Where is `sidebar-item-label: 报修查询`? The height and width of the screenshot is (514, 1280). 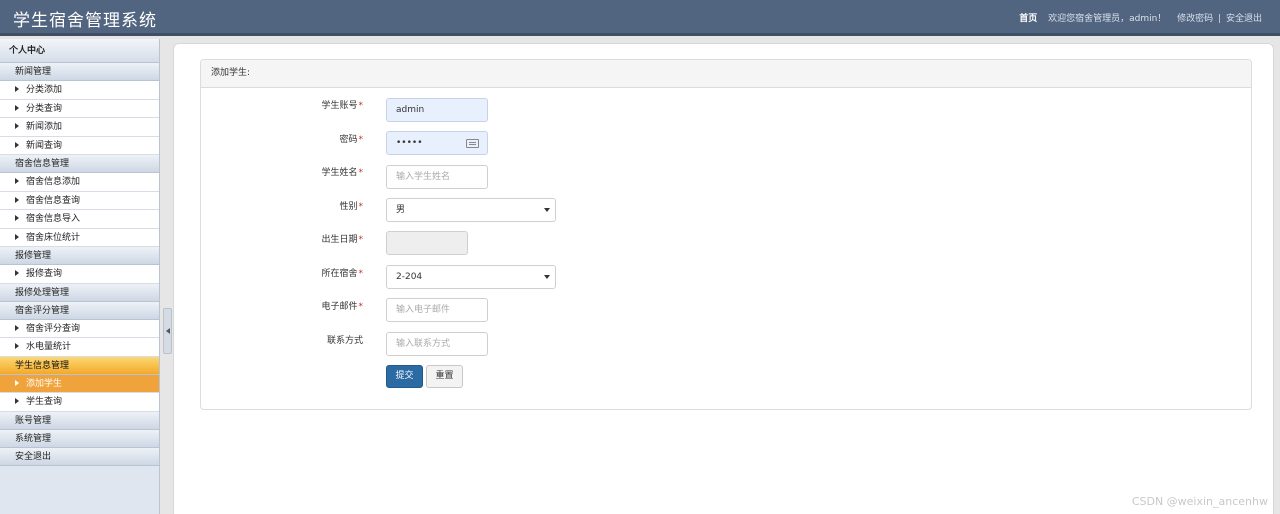
sidebar-item-label: 报修查询 is located at coordinates (44, 274).